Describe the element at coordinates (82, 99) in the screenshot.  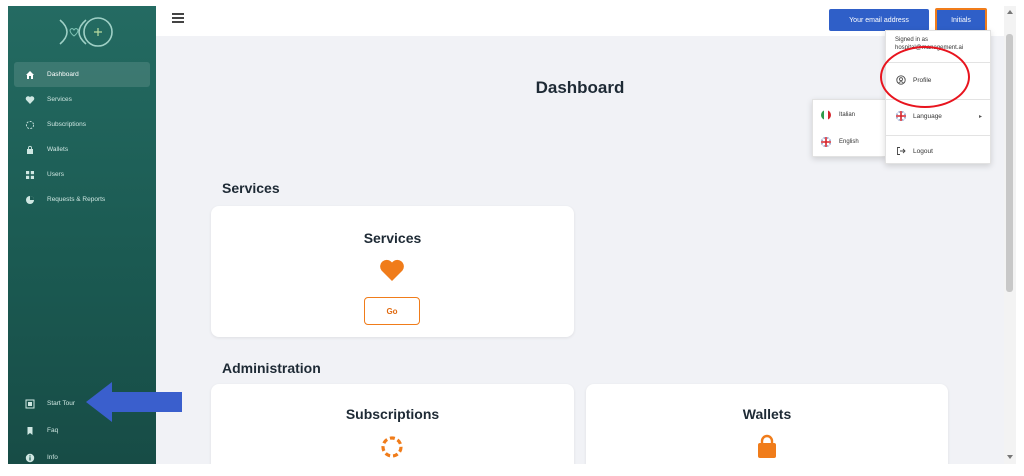
I see `sidebar-item-services: Services` at that location.